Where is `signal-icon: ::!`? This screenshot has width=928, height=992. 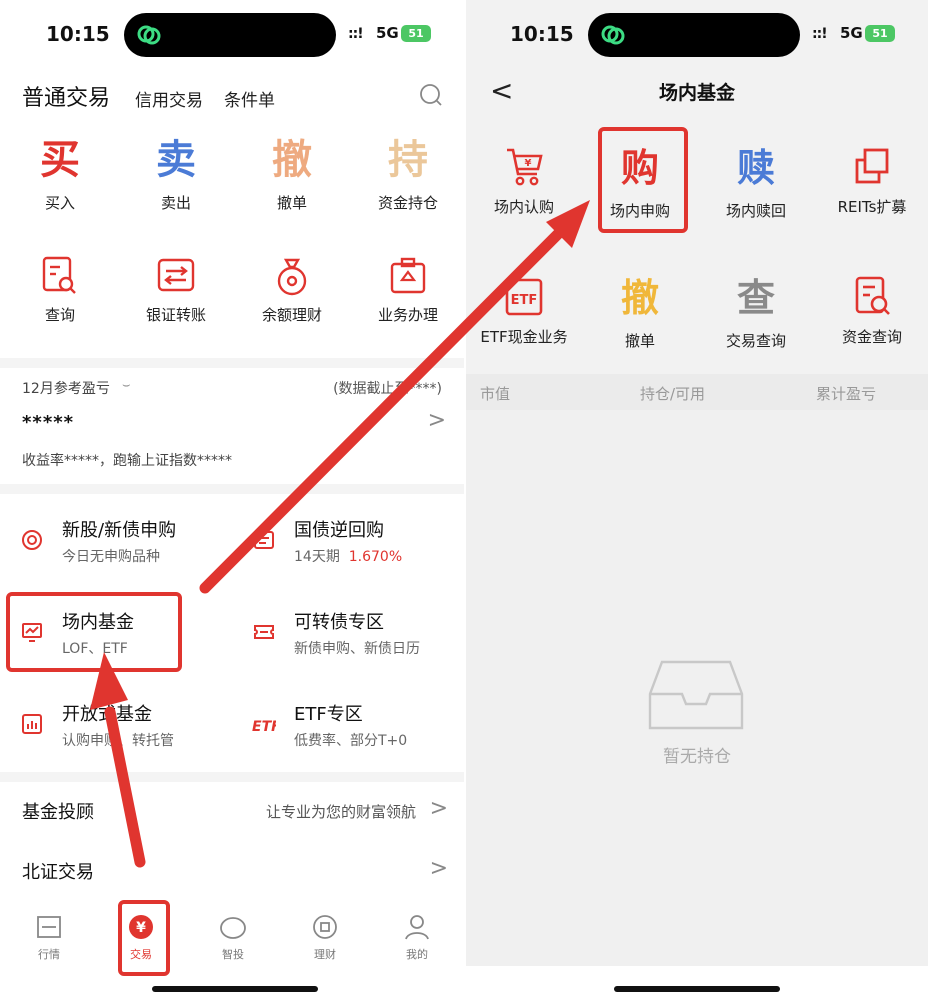 signal-icon: ::! is located at coordinates (356, 34).